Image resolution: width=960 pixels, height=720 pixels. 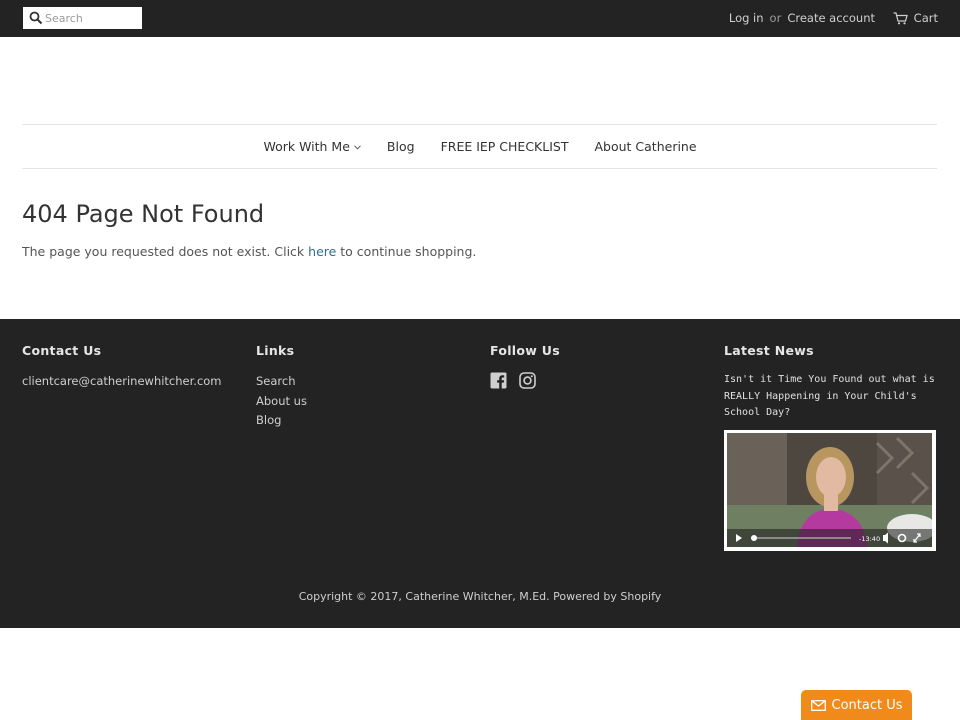 I want to click on continue-shopping-link: here, so click(x=322, y=251).